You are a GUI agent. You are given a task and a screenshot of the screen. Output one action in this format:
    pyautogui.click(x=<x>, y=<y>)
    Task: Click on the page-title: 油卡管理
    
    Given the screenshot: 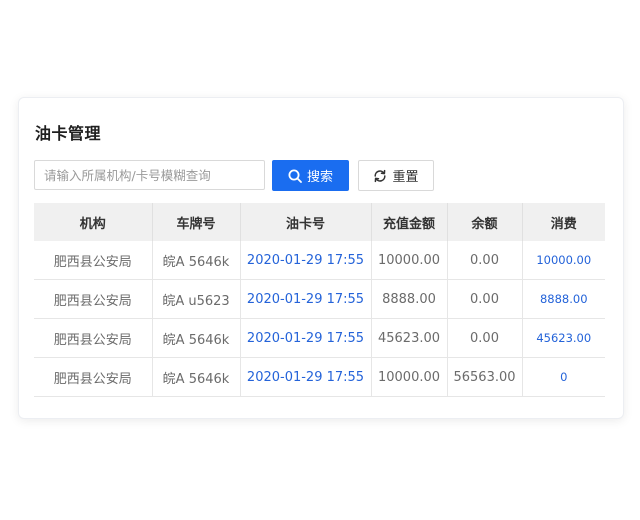 What is the action you would take?
    pyautogui.click(x=68, y=133)
    